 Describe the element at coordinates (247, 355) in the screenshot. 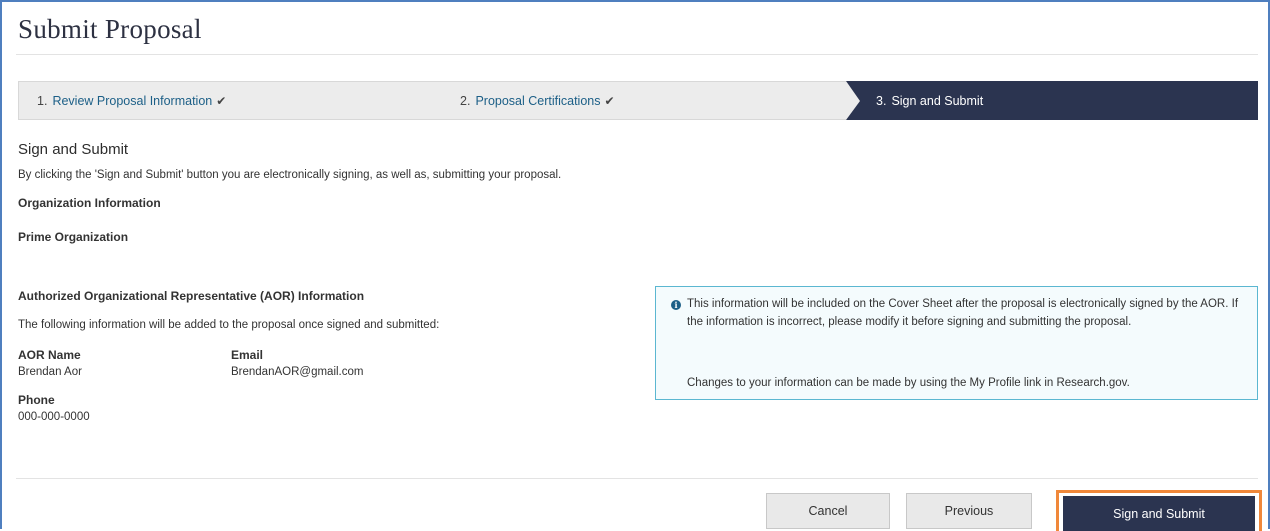

I see `aor-email-label: Email` at that location.